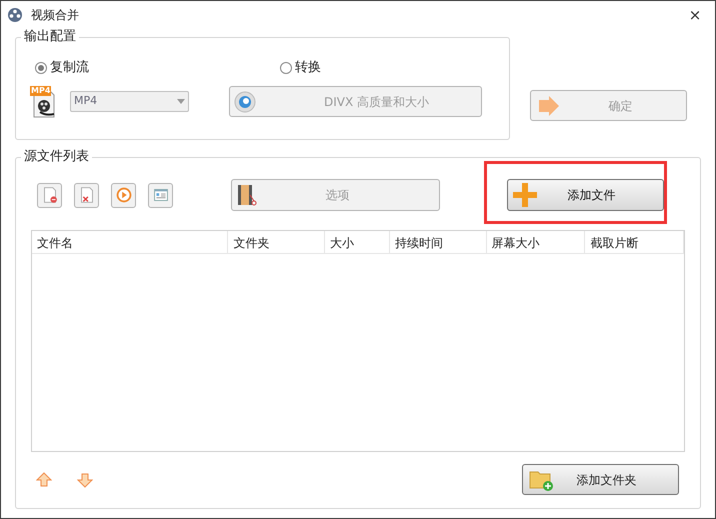 This screenshot has width=716, height=519. What do you see at coordinates (15, 15) in the screenshot?
I see `film-reel-icon` at bounding box center [15, 15].